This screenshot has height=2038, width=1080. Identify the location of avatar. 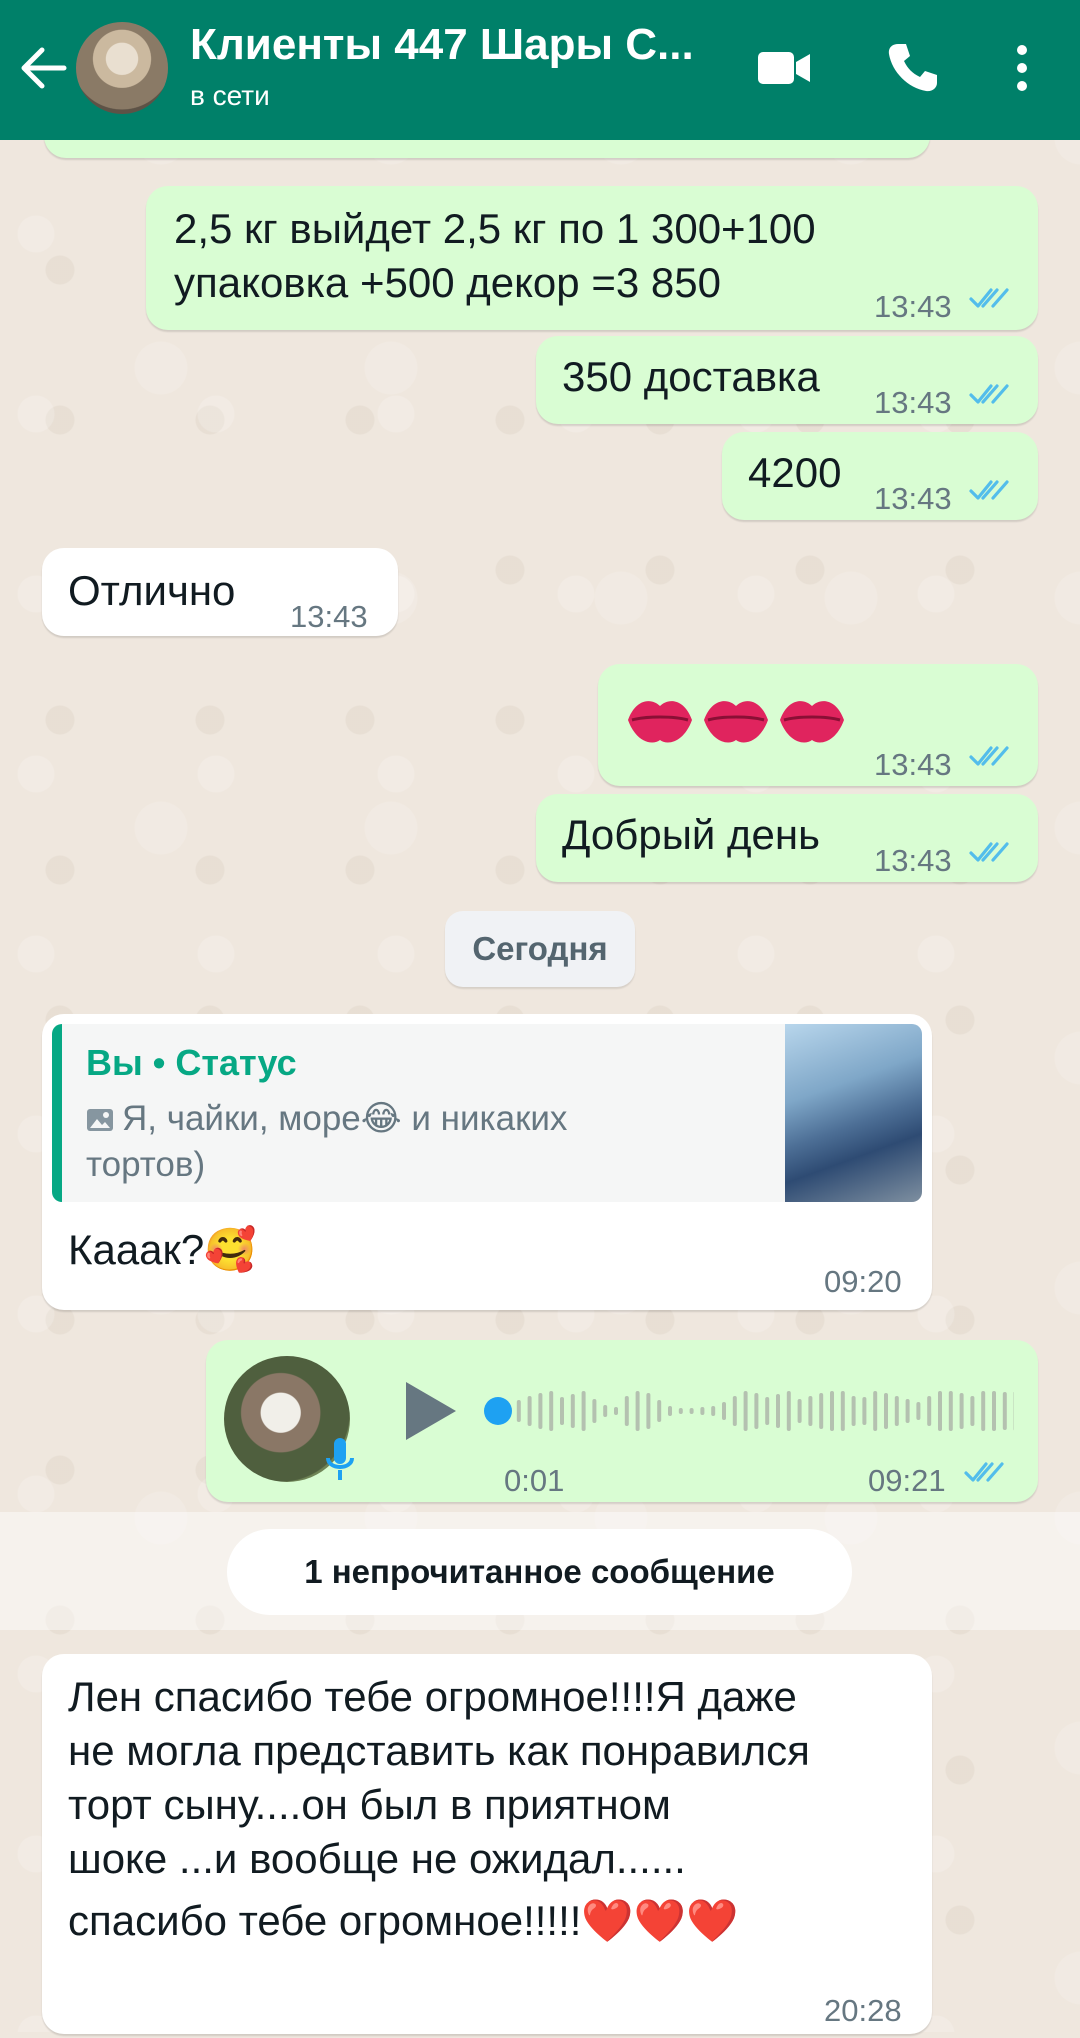
(122, 68).